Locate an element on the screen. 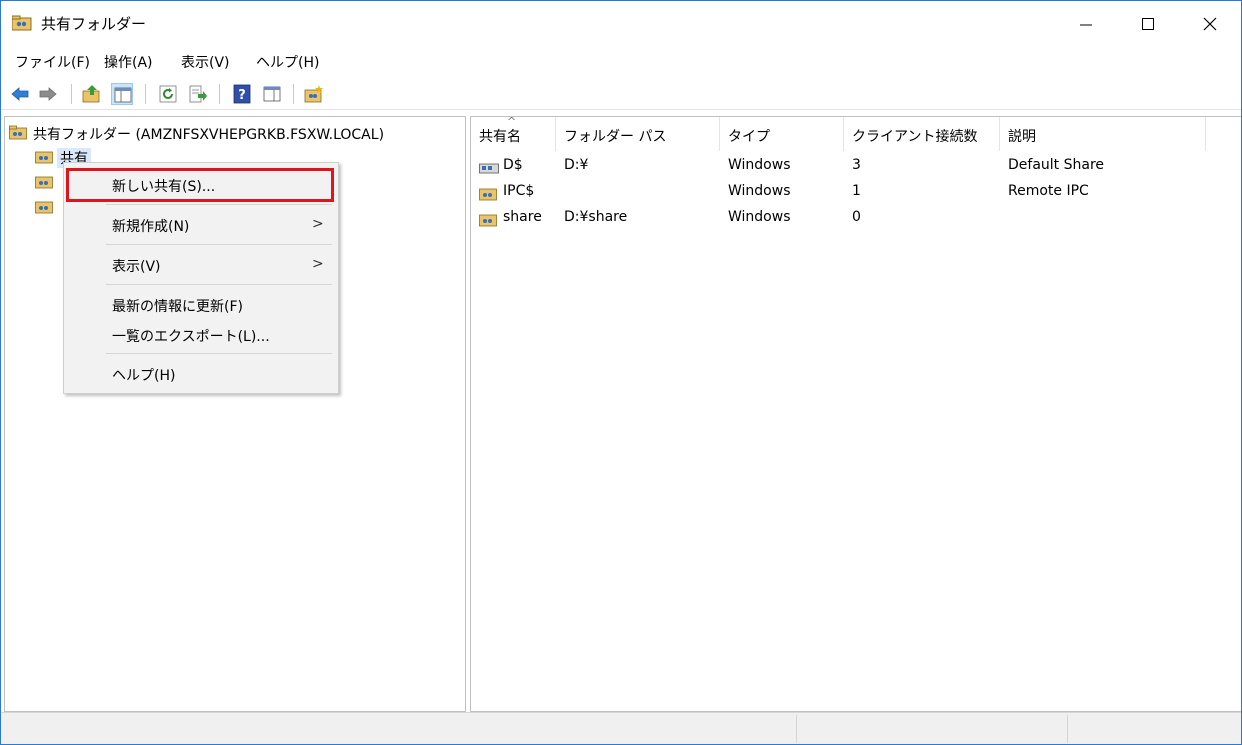 The height and width of the screenshot is (745, 1242). show-hide-tree-icon is located at coordinates (123, 95).